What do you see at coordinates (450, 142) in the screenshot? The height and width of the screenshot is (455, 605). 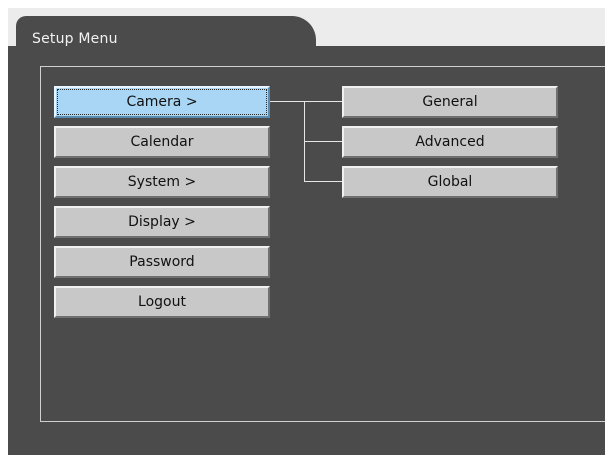 I see `submenu-item-advanced: Advanced` at bounding box center [450, 142].